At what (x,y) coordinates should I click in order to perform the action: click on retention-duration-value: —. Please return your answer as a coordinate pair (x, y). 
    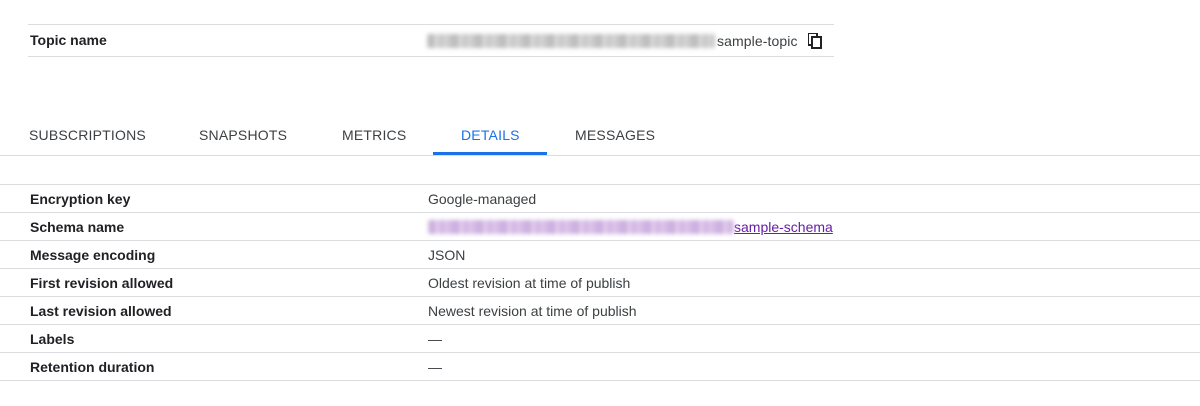
    Looking at the image, I should click on (435, 367).